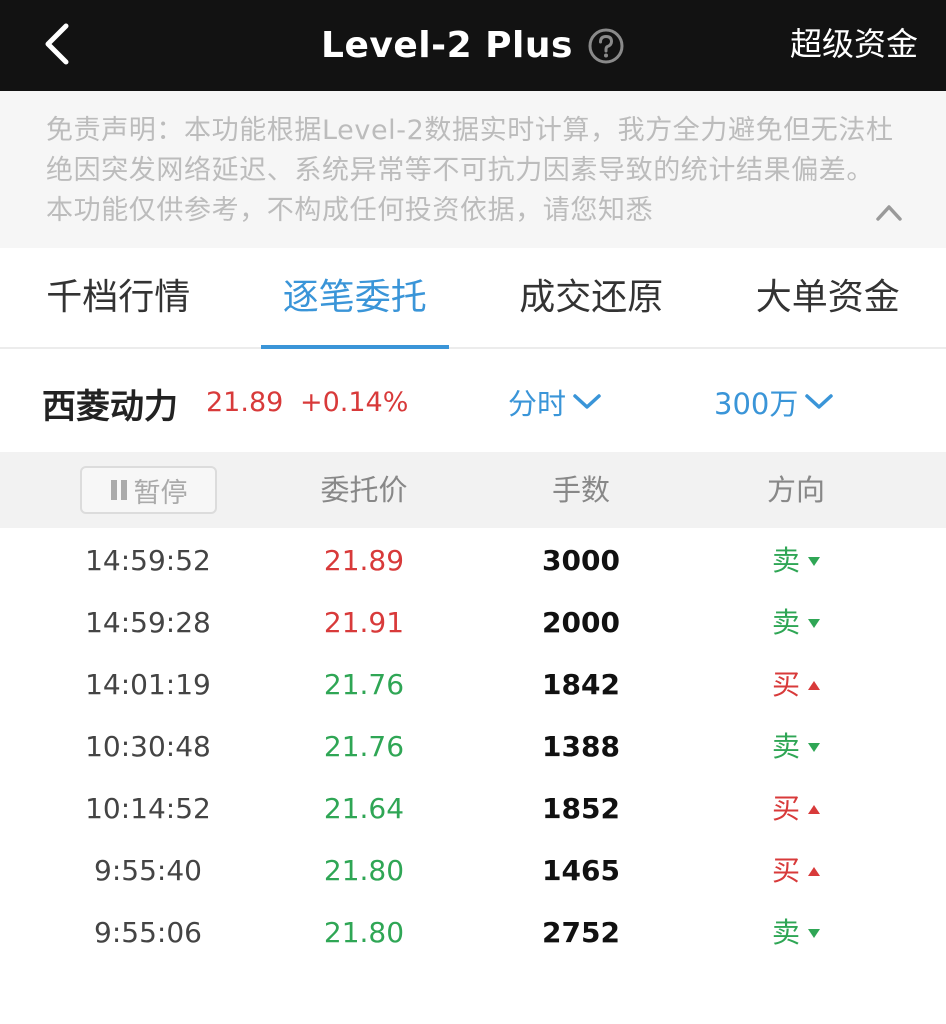  I want to click on table-row: 10:30:48 21.76 1388 卖, so click(473, 747).